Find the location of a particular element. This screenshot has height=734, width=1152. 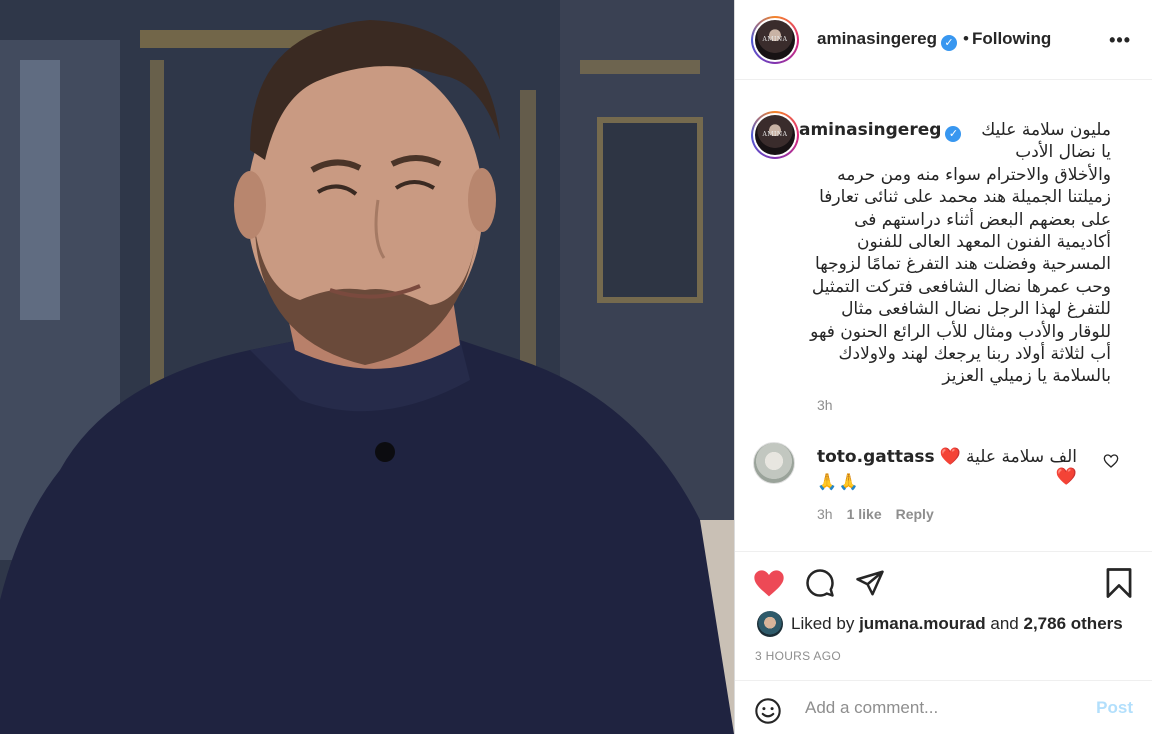

comment-like-heart-icon is located at coordinates (1111, 461).